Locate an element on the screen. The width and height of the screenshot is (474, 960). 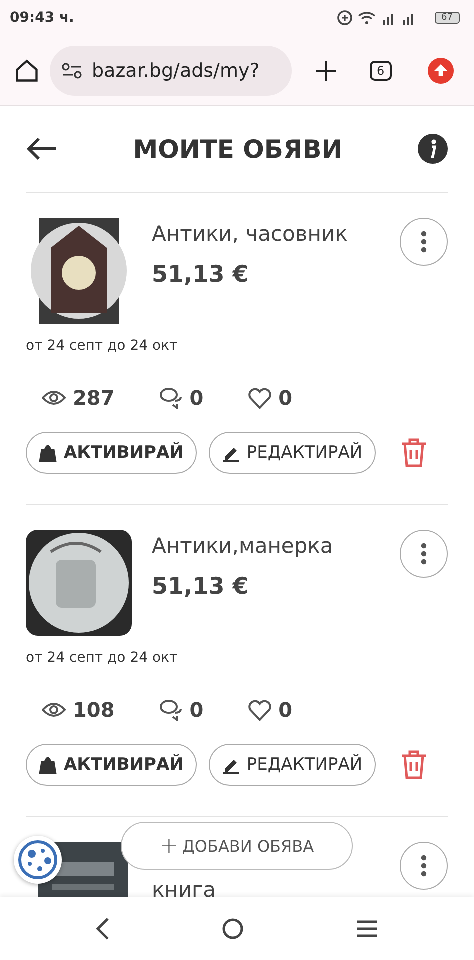
page-title: МОИТЕ ОБЯВИ is located at coordinates (238, 149).